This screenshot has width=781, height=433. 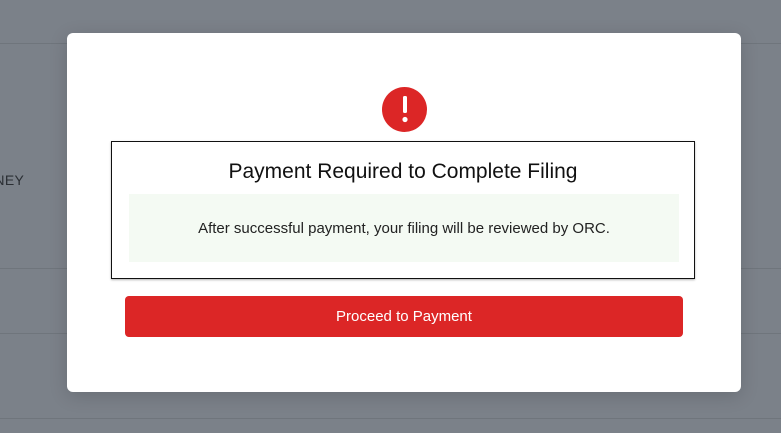 I want to click on proceed-to-payment-button: Proceed to Payment, so click(x=404, y=316).